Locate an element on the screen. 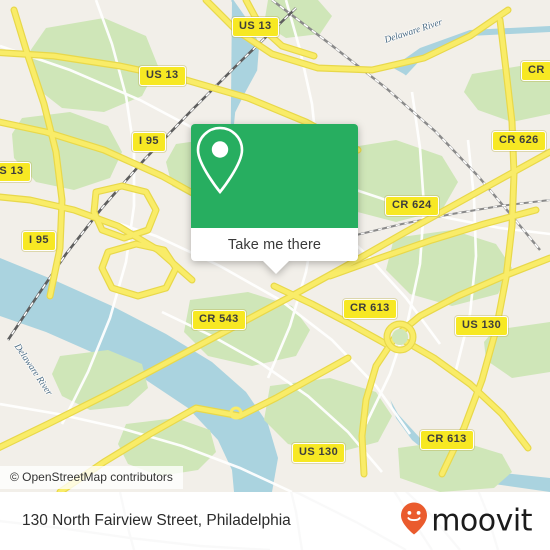 The height and width of the screenshot is (550, 550). take-me-there-label: Take me there is located at coordinates (274, 244).